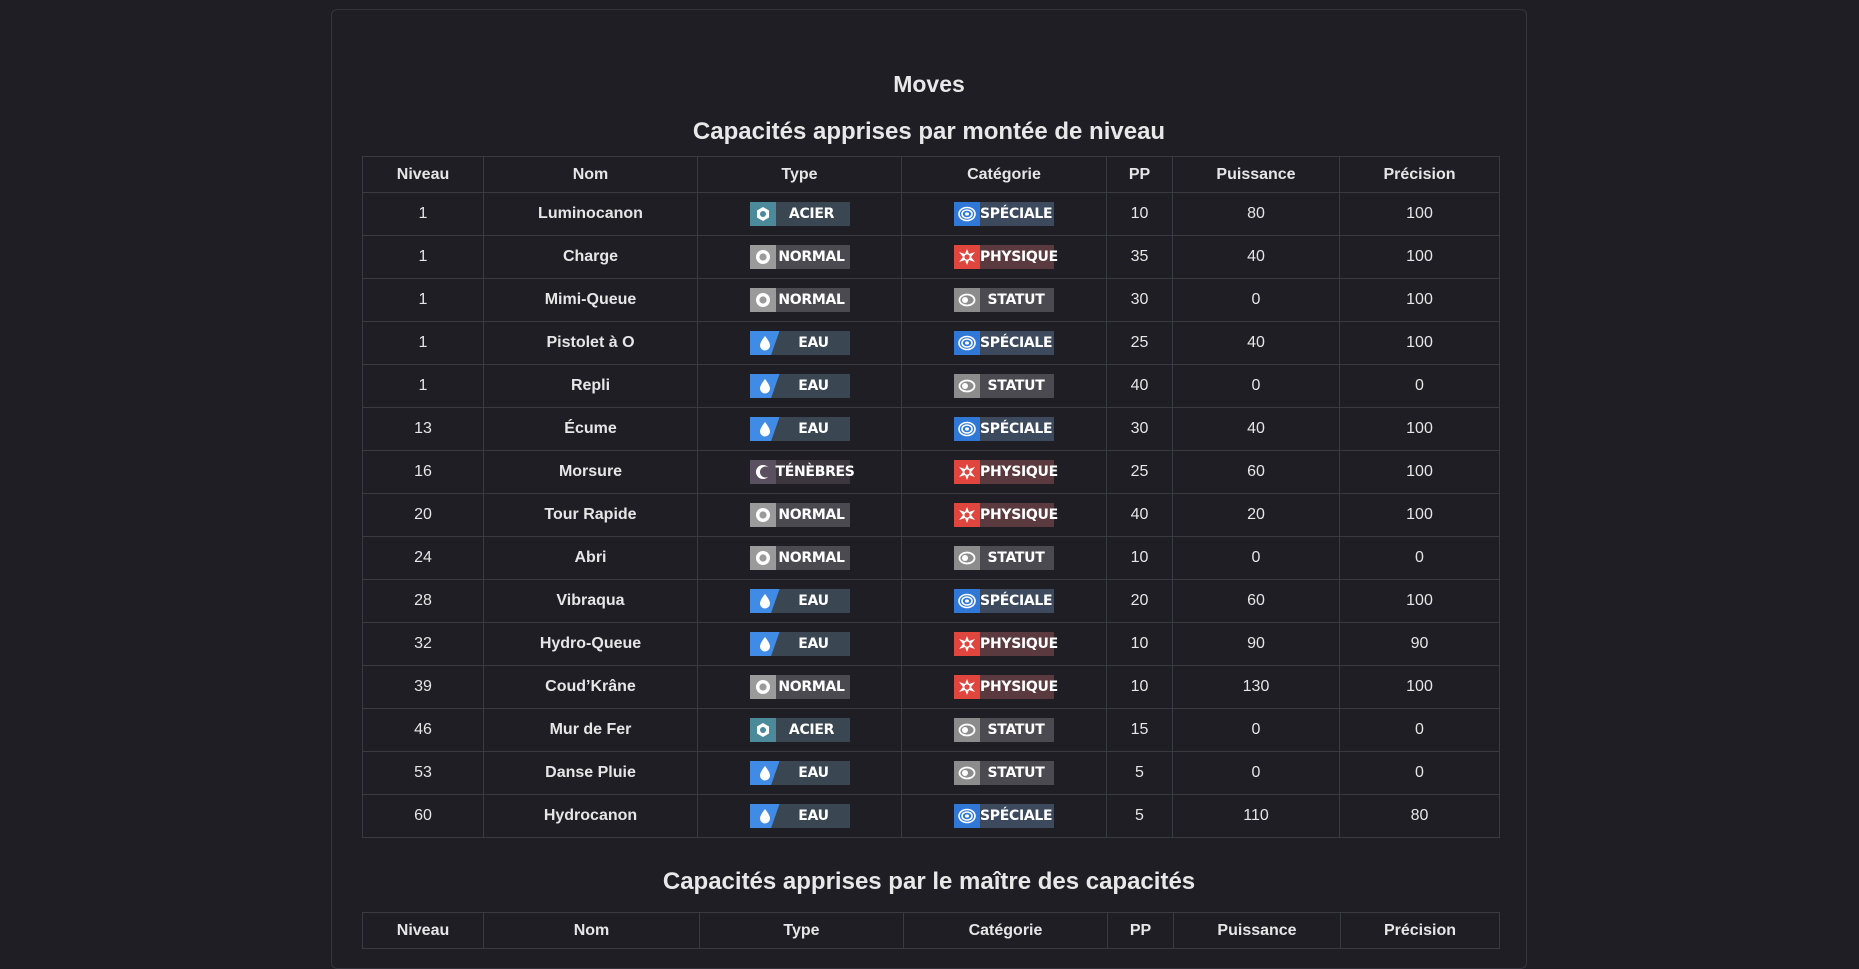 This screenshot has height=969, width=1859. Describe the element at coordinates (423, 687) in the screenshot. I see `cell-niveau: 39` at that location.